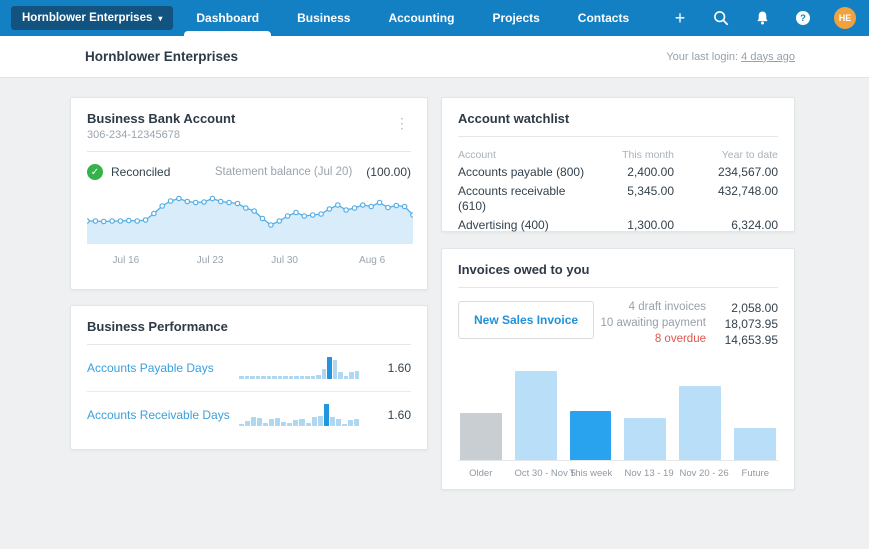 The height and width of the screenshot is (549, 869). I want to click on performance-row: Accounts Payable Days 1.60, so click(249, 368).